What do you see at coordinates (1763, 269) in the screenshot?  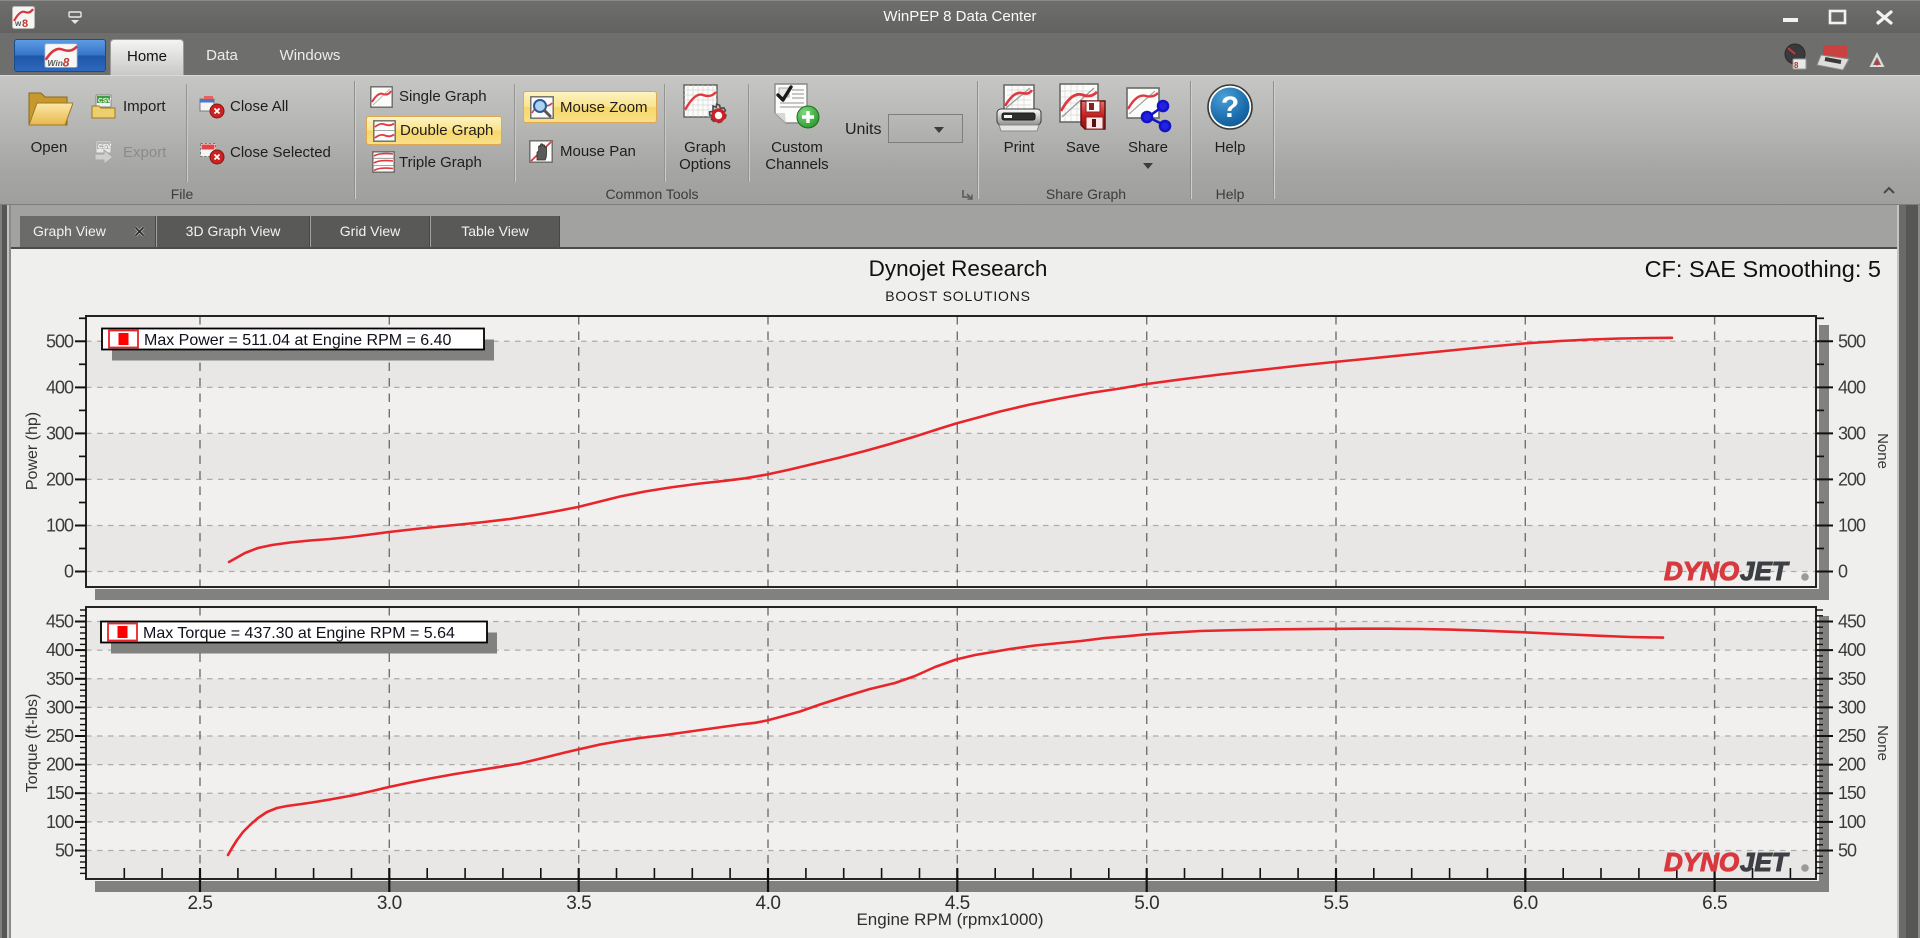 I see `svg-text: CF: SAE Smoothing: 5` at bounding box center [1763, 269].